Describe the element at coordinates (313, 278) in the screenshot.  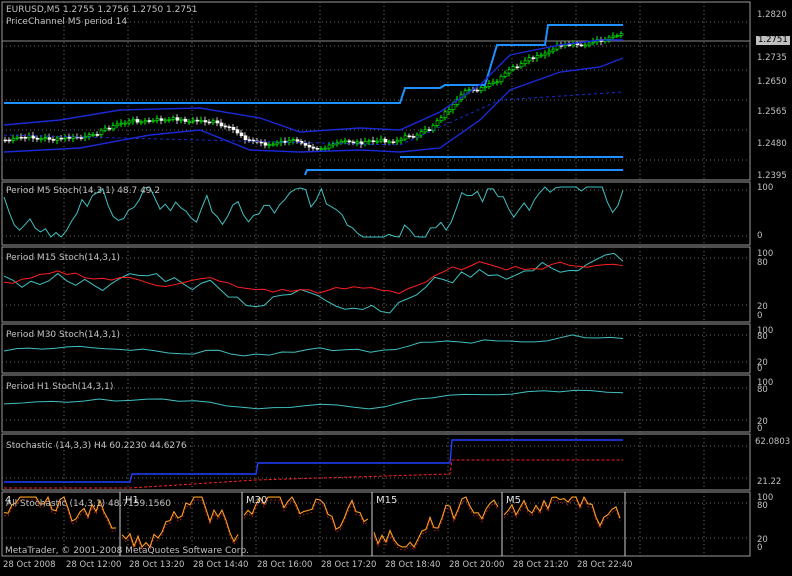
I see `m15-signal-line` at that location.